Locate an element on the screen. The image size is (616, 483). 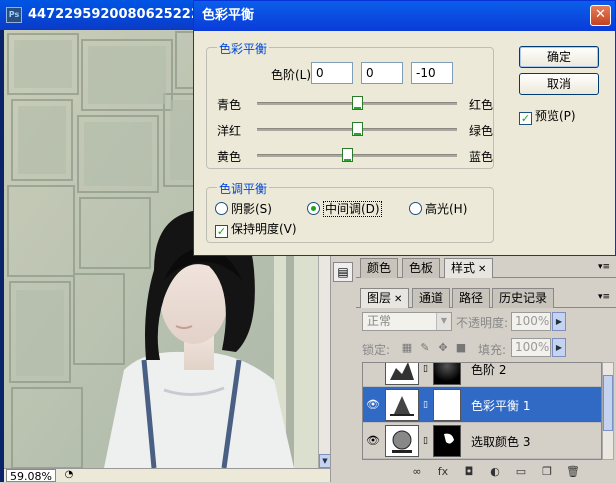
tone-balance-group: 色调平衡 阴影(S) 中间调(D) 高光(H) ✓ 保持明度(V) is located at coordinates (350, 211).